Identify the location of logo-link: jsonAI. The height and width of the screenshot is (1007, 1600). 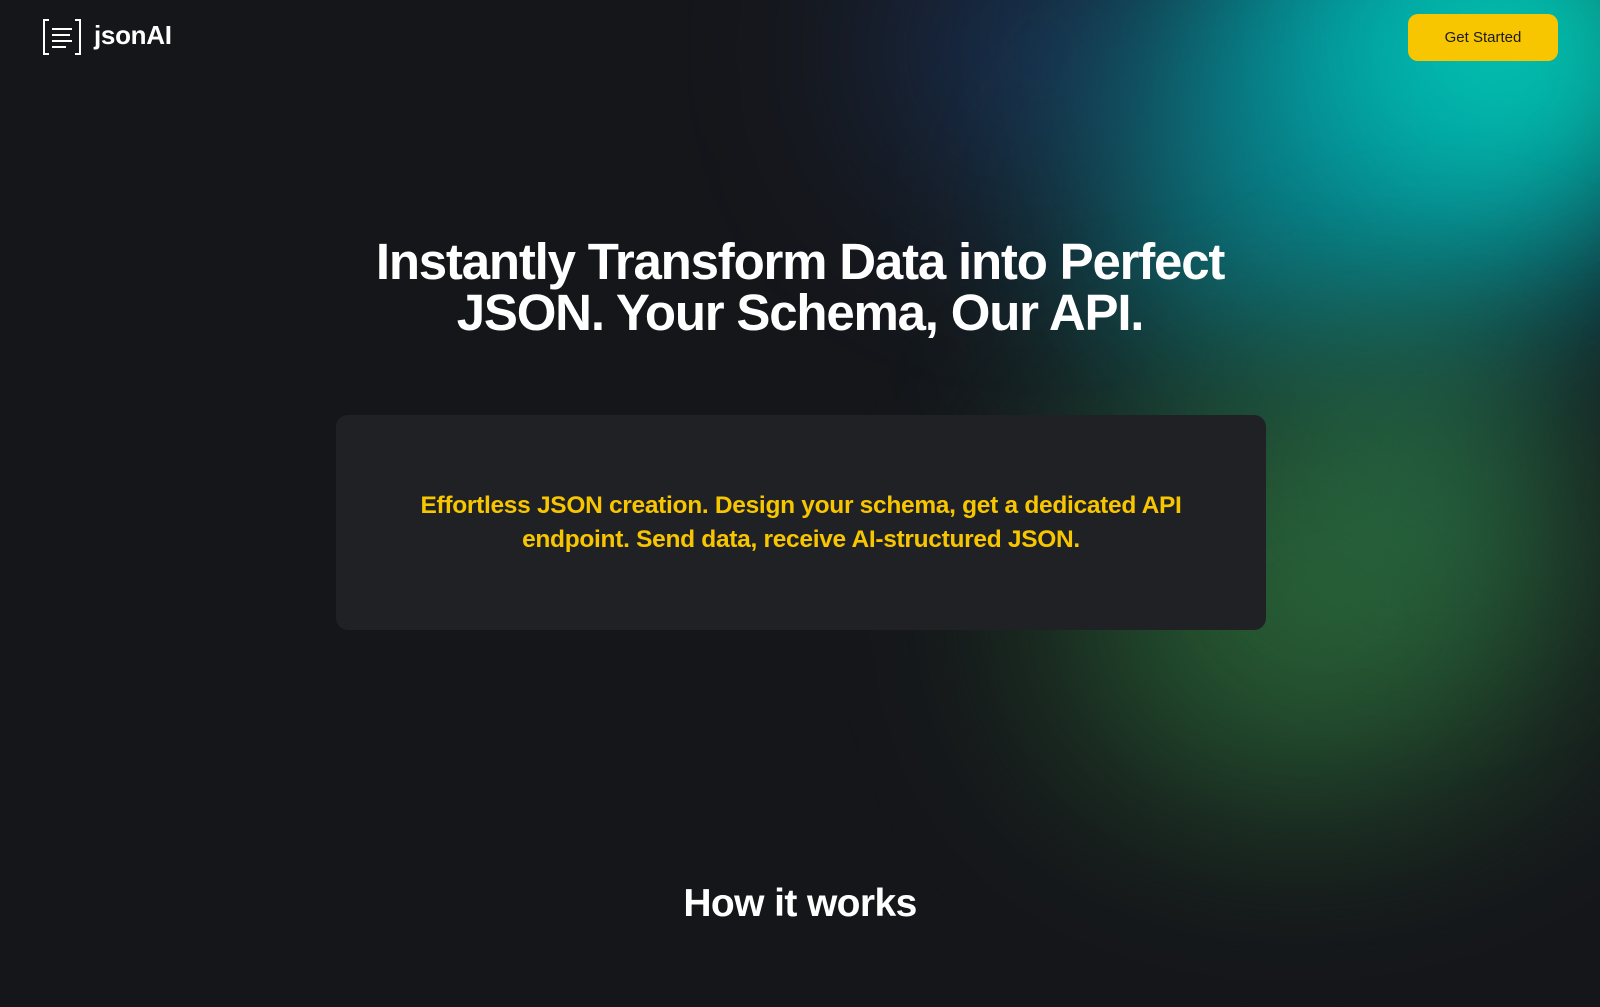
(107, 37).